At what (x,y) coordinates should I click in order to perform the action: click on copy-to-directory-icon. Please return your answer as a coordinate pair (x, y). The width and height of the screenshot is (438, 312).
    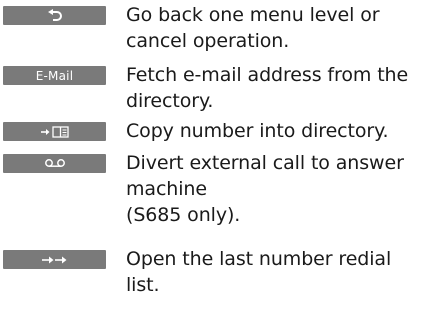
    Looking at the image, I should click on (55, 131).